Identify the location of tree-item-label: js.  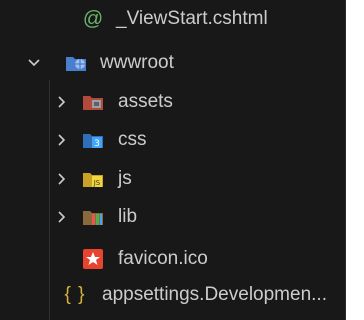
(125, 178).